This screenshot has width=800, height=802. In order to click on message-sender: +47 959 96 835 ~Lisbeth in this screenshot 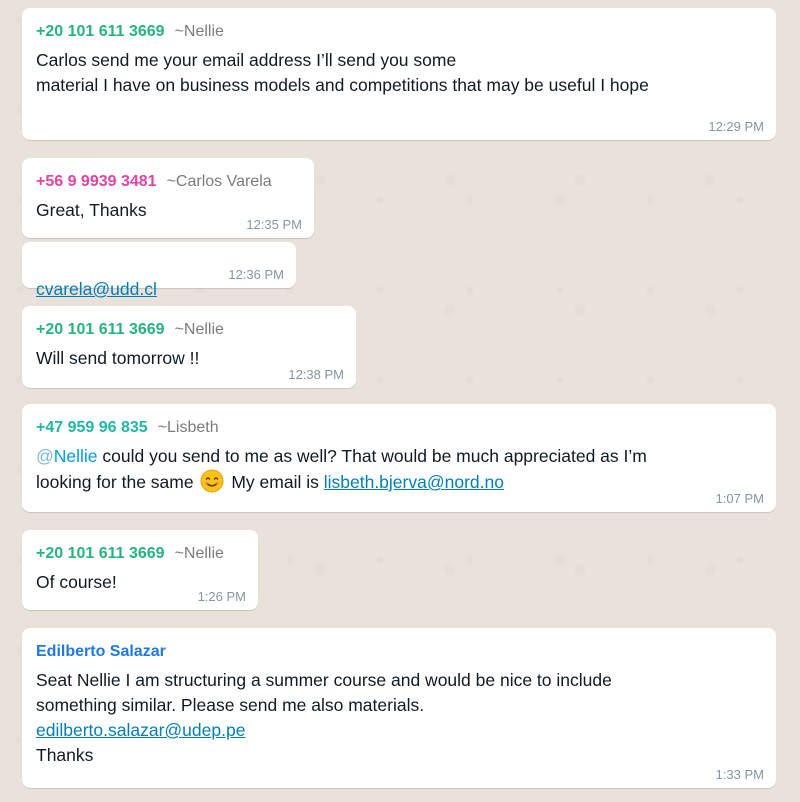, I will do `click(399, 428)`.